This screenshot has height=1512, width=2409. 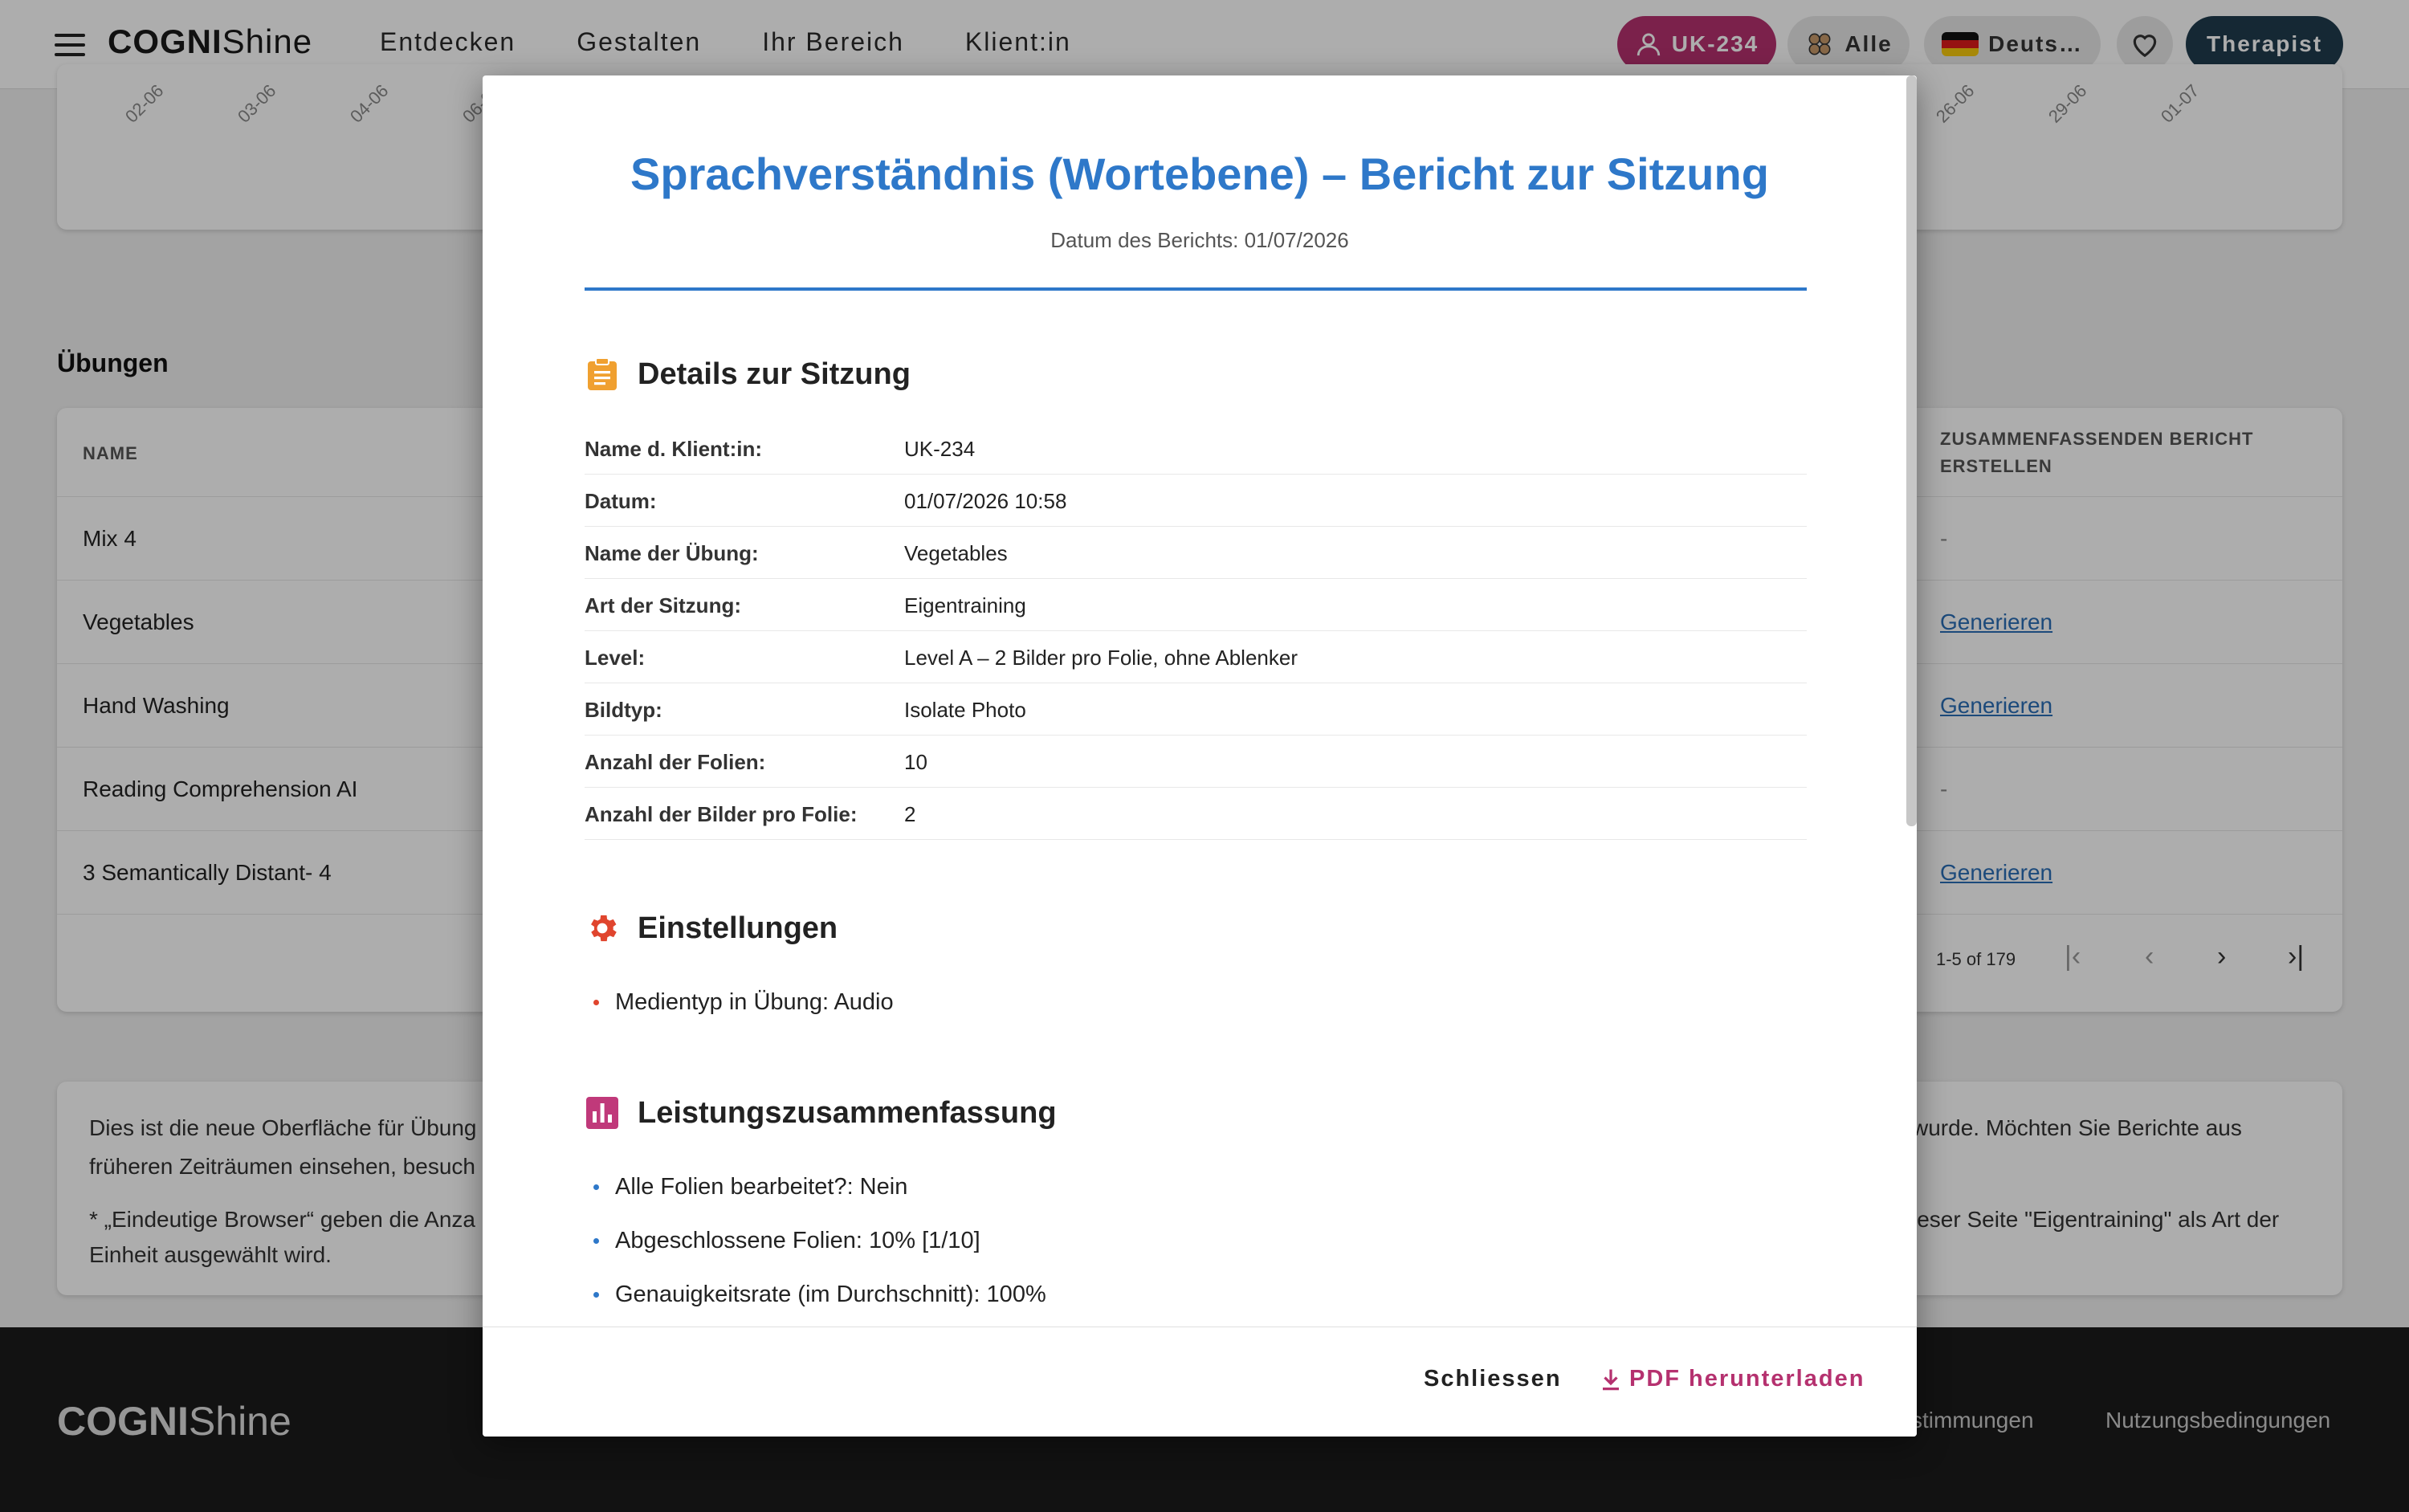 What do you see at coordinates (775, 374) in the screenshot?
I see `details-heading-text: Details zur Sitzung` at bounding box center [775, 374].